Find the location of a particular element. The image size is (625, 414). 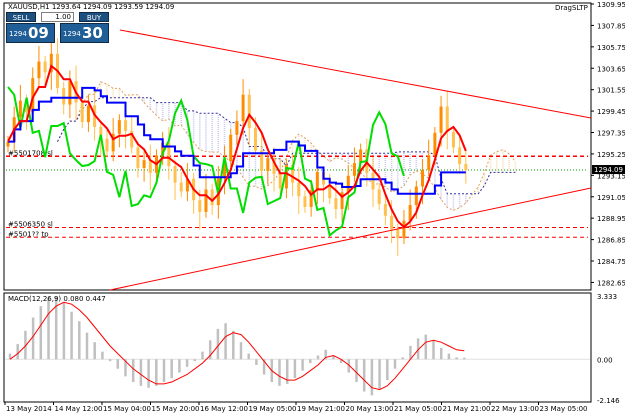

time-axis-label: 19 May 05:00 is located at coordinates (273, 409).